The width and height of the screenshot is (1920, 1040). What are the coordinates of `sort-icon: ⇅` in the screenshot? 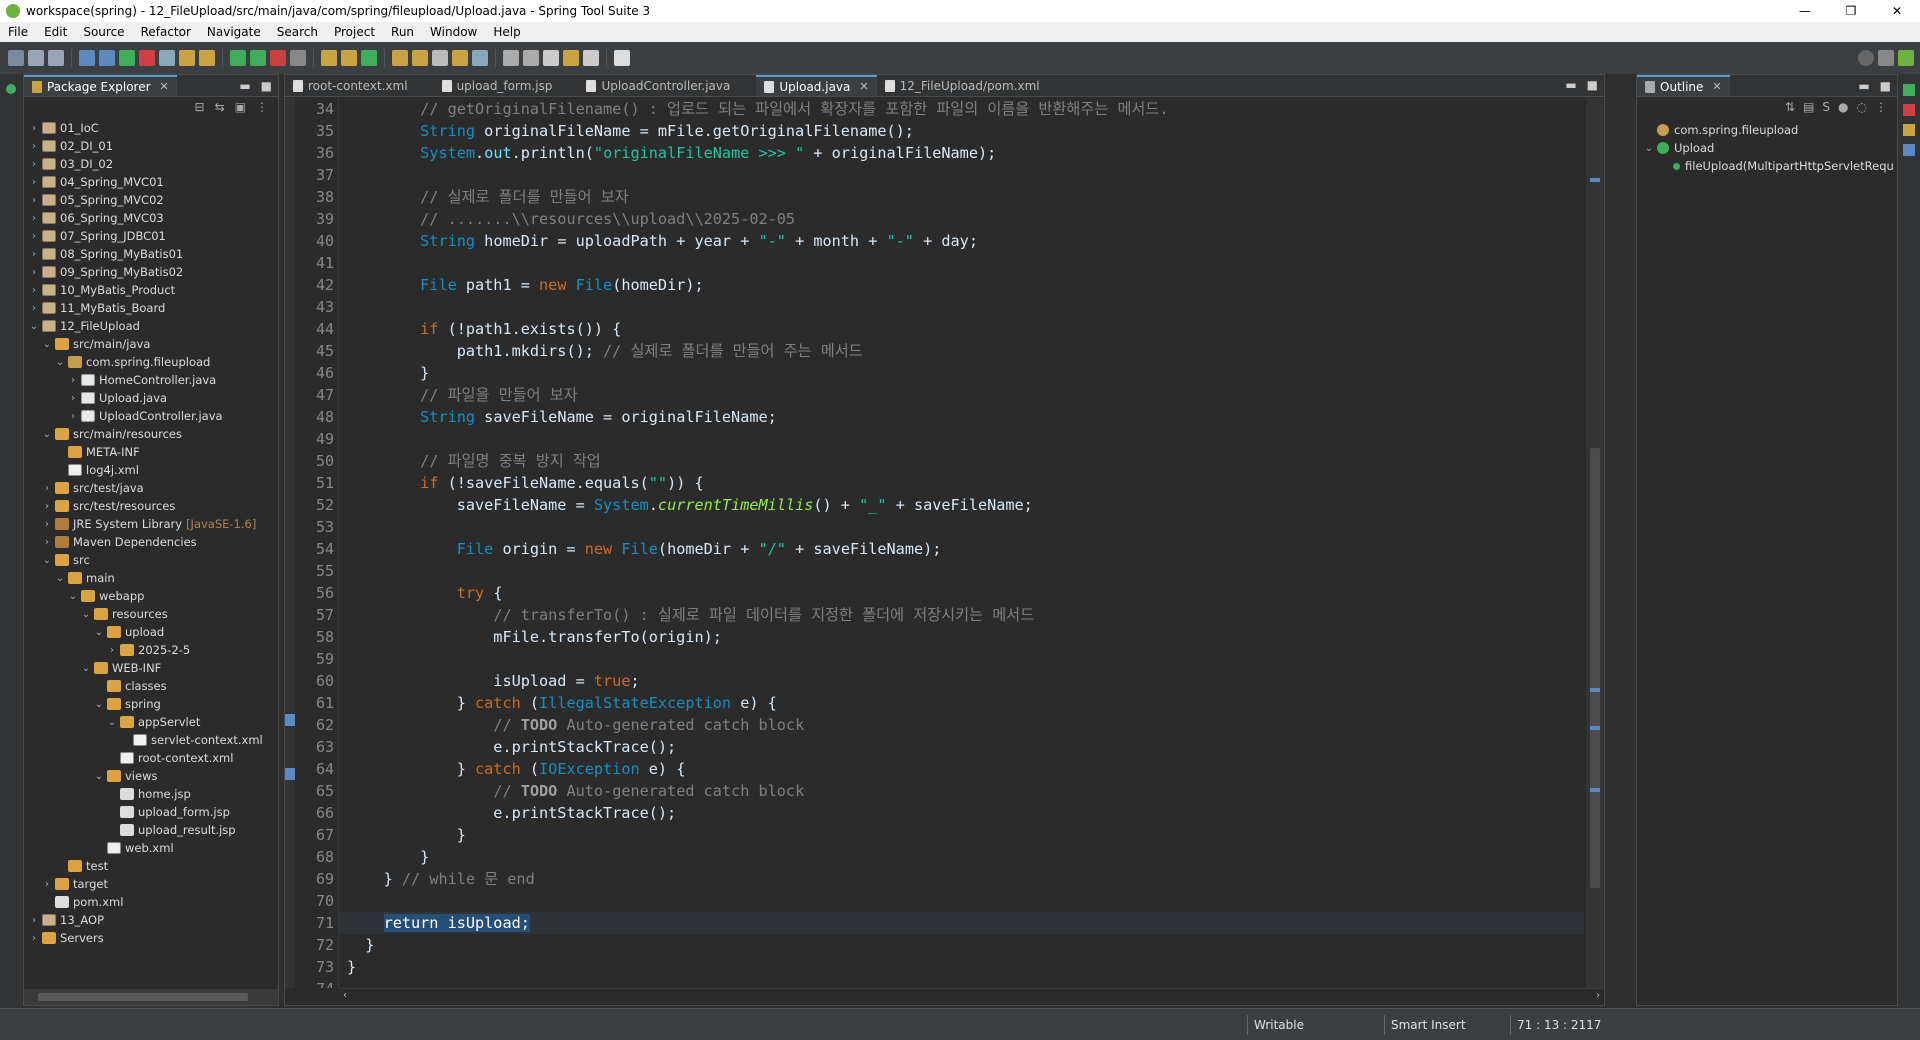 It's located at (1790, 107).